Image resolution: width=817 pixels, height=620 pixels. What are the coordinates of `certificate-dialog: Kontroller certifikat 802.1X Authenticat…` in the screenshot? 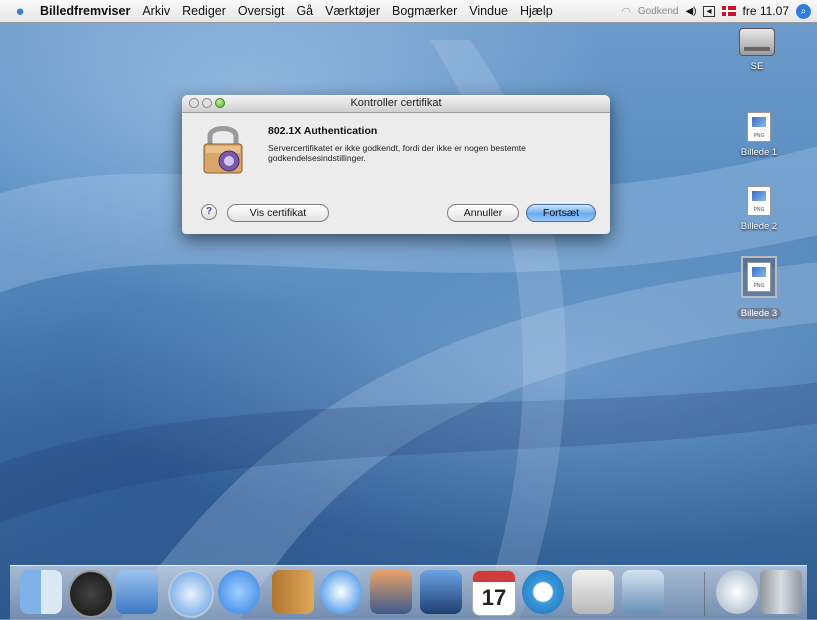 It's located at (396, 164).